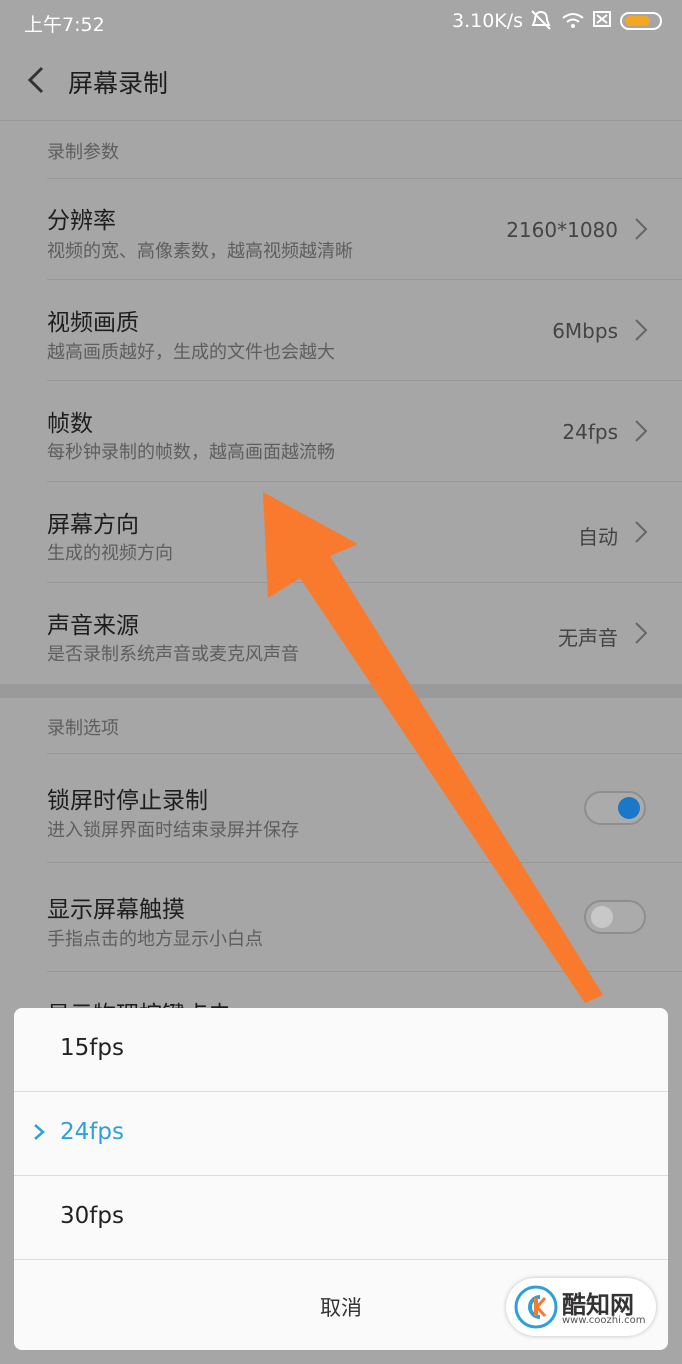  Describe the element at coordinates (604, 1320) in the screenshot. I see `watermark-url: www.coozhi.com` at that location.